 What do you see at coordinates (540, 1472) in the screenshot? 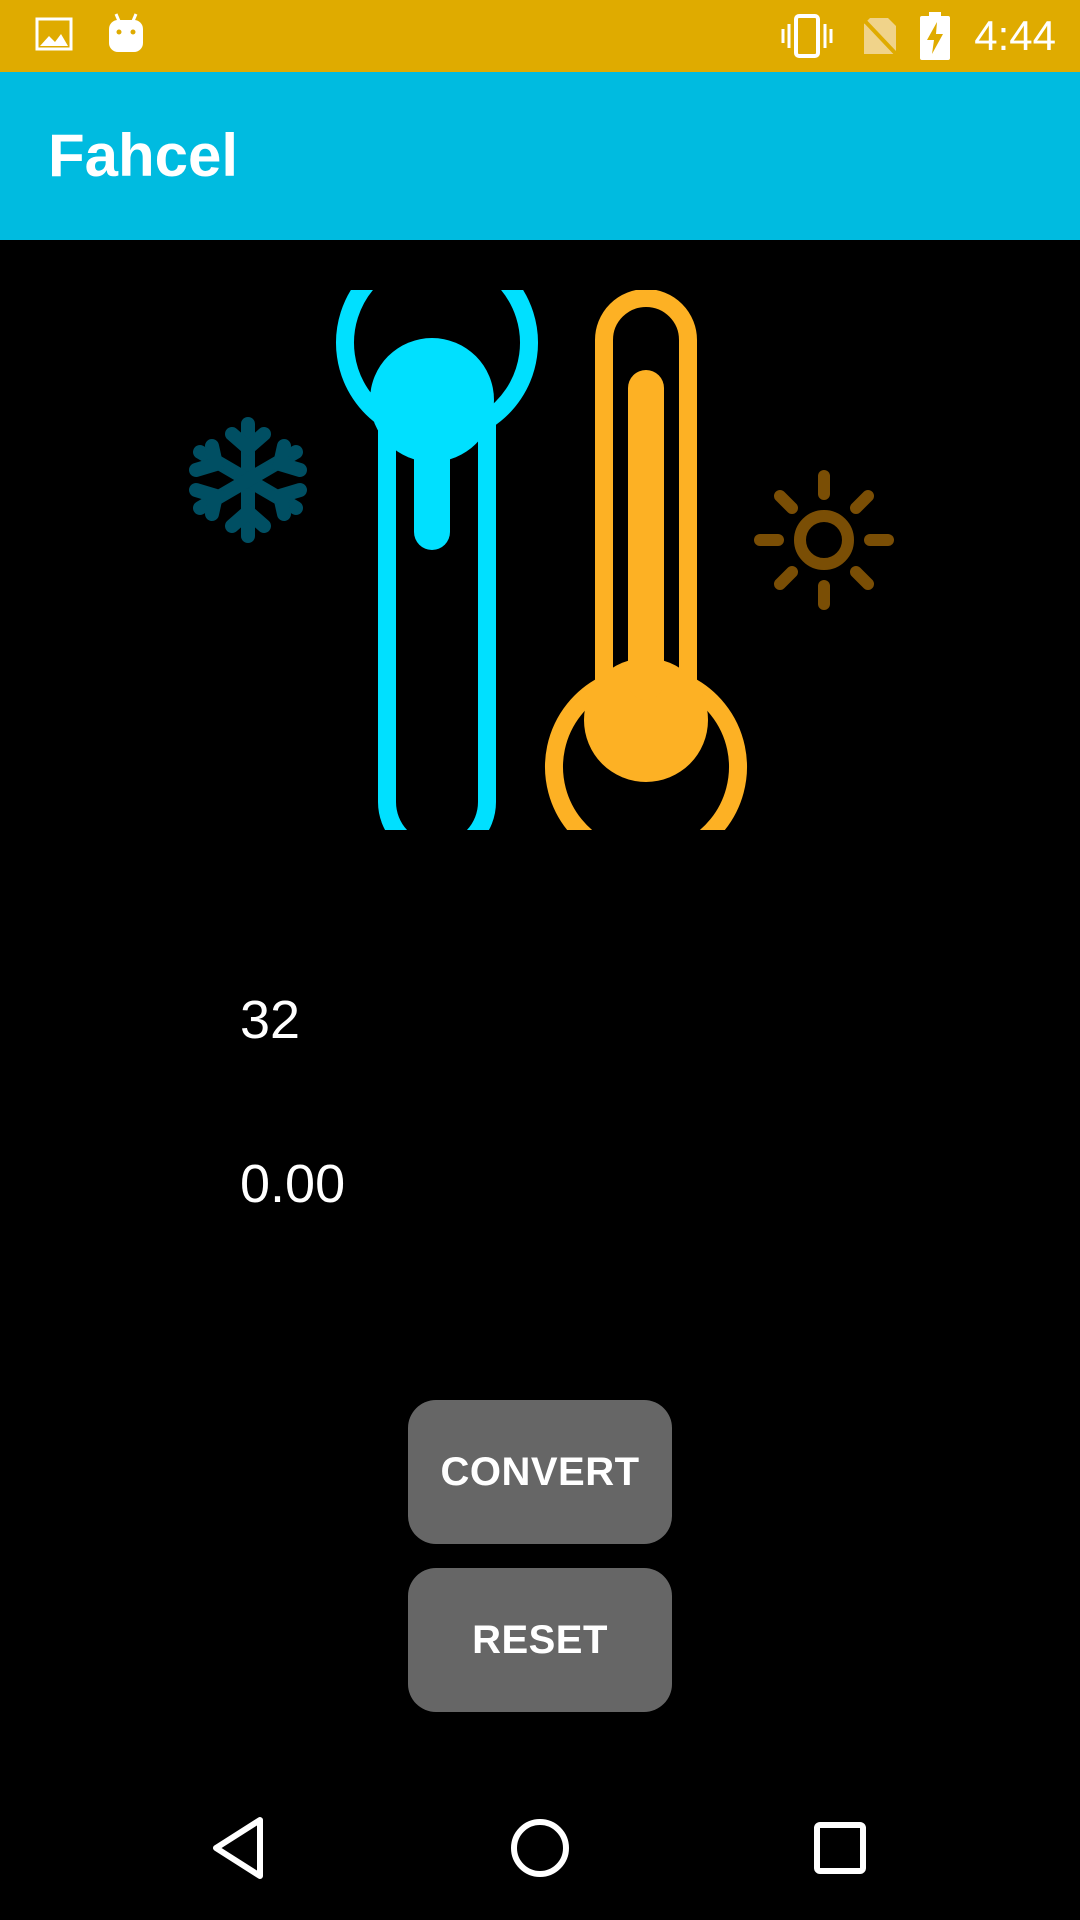
I see `convert-button: CONVERT` at bounding box center [540, 1472].